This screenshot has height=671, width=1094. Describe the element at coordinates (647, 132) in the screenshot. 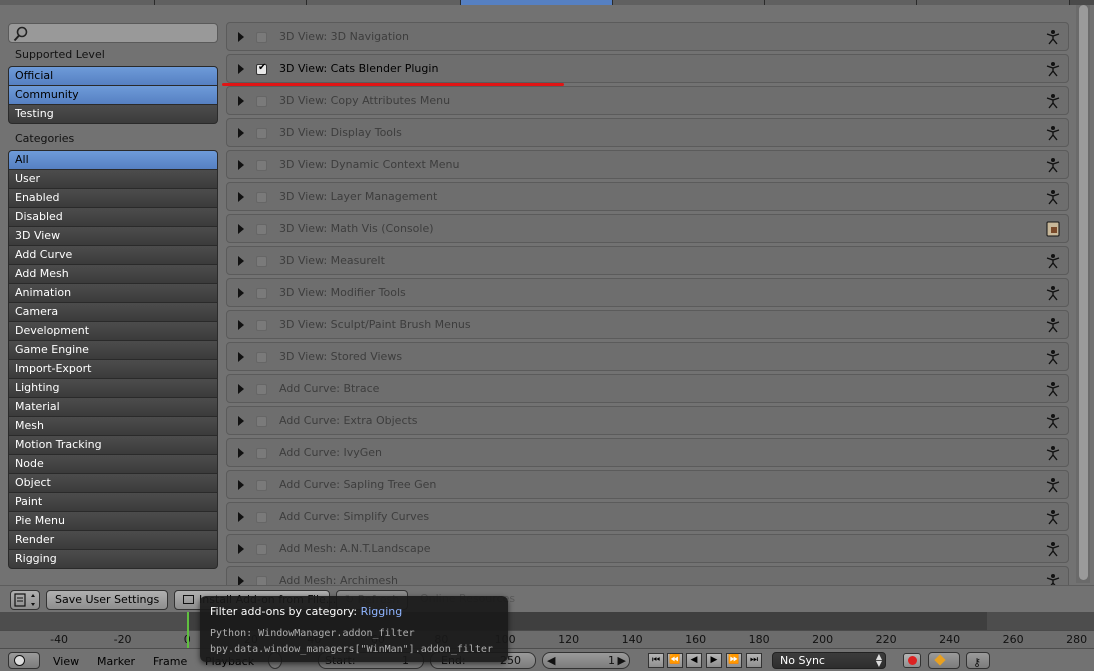

I see `addon-row: 3D View: Display Tools` at that location.